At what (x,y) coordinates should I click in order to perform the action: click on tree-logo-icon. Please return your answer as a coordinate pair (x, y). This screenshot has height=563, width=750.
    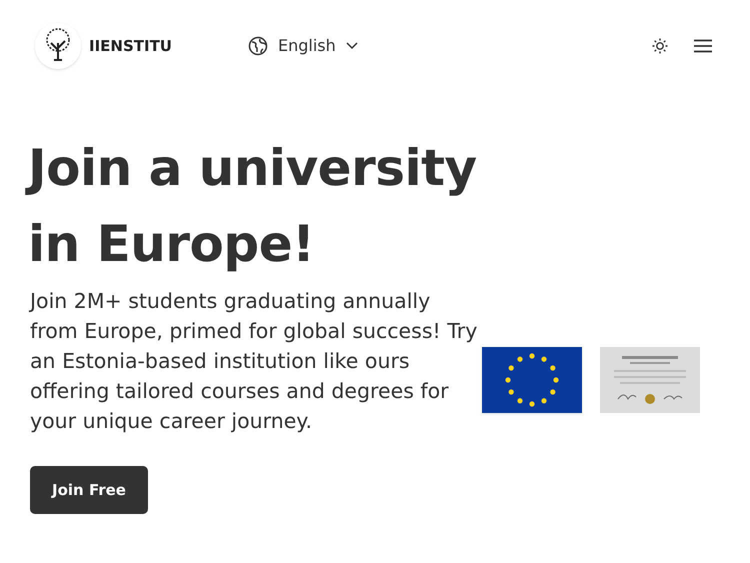
    Looking at the image, I should click on (58, 46).